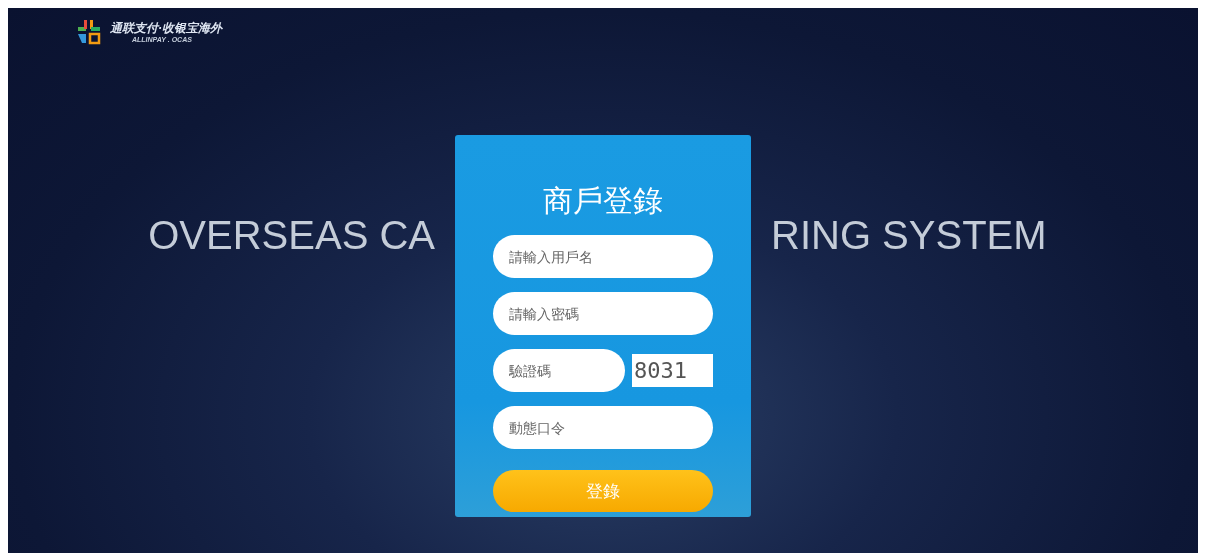 The height and width of the screenshot is (553, 1206). Describe the element at coordinates (603, 427) in the screenshot. I see `input-field: 動態口令` at that location.